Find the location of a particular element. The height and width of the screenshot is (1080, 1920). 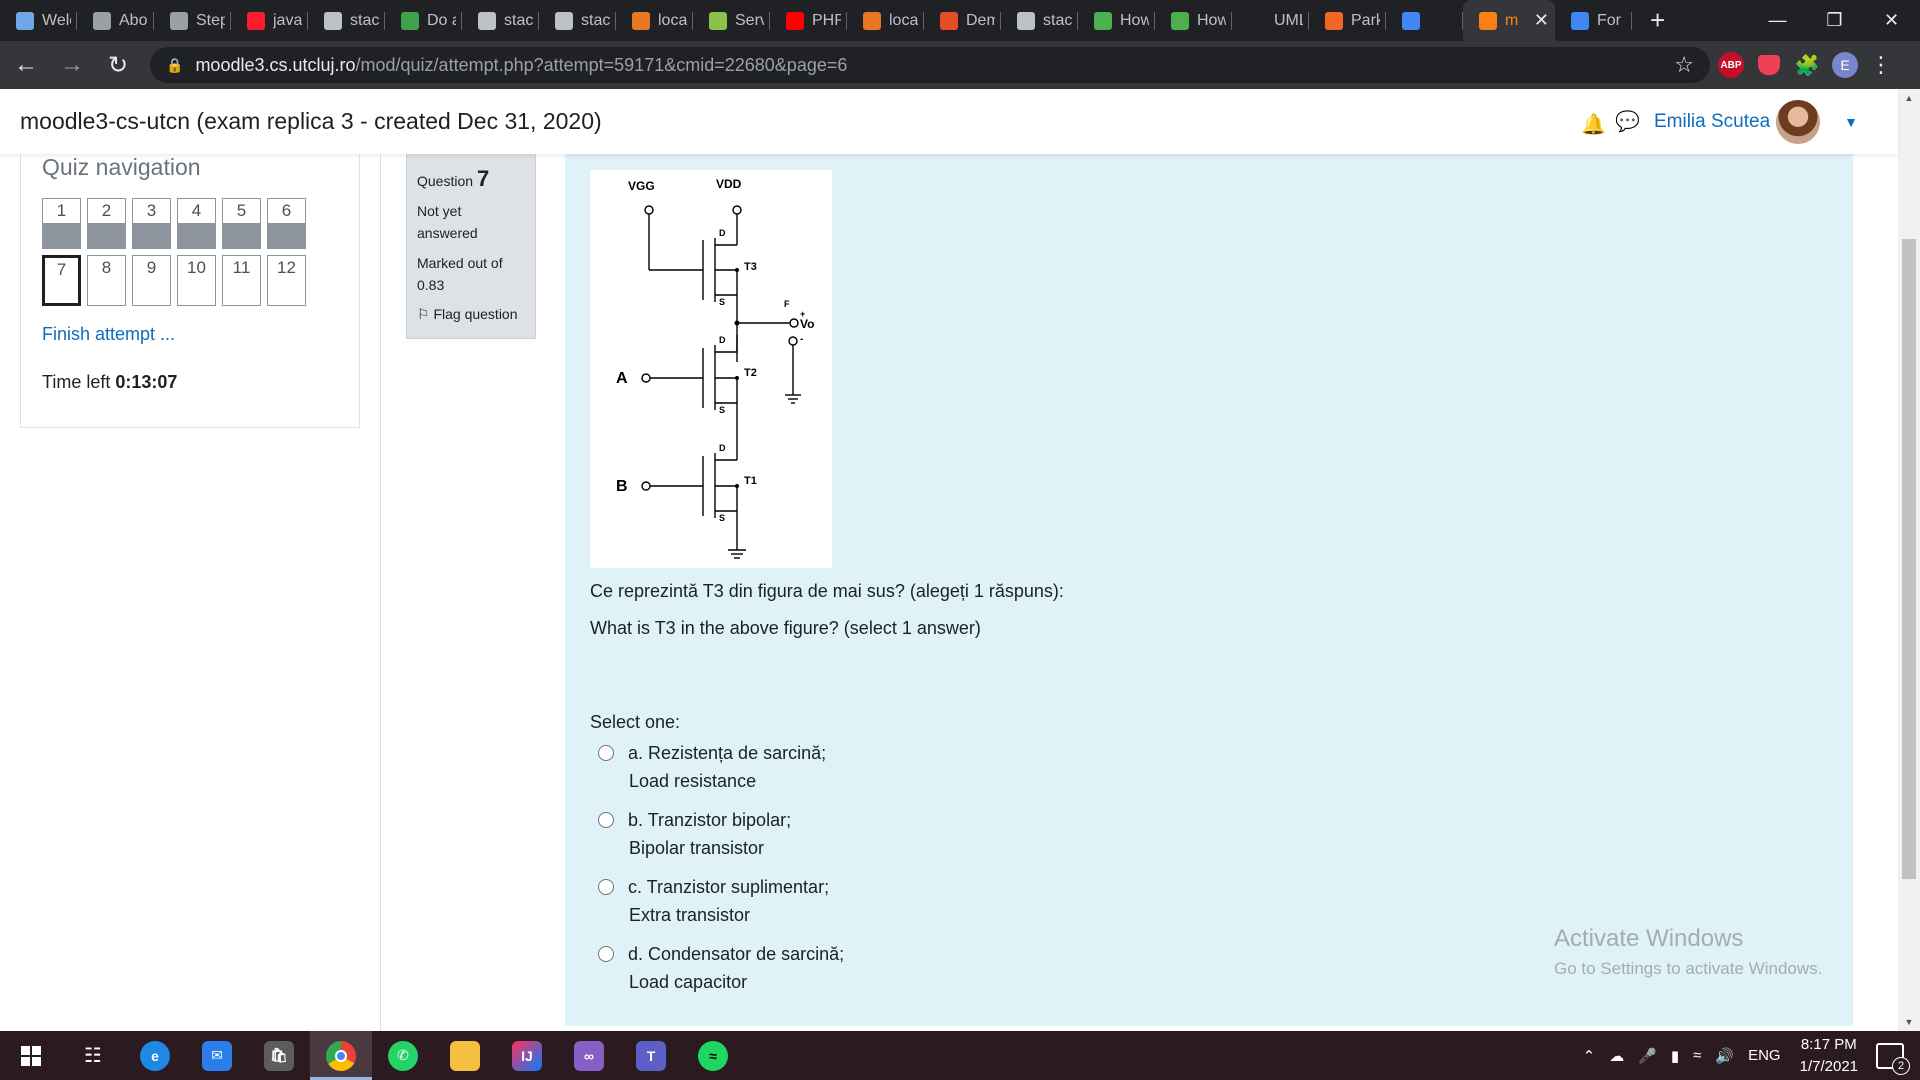

bookmark-star-icon: ☆ is located at coordinates (1684, 65).